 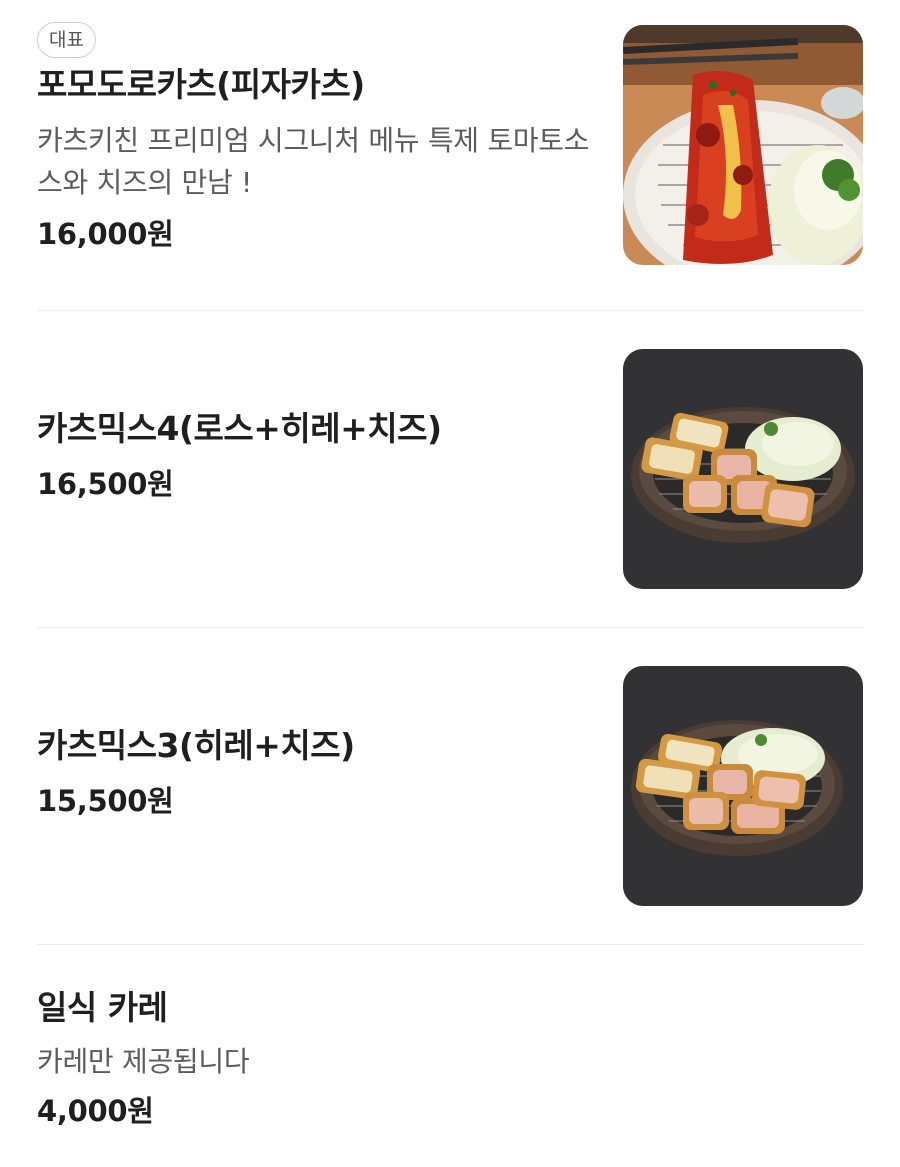 What do you see at coordinates (239, 428) in the screenshot?
I see `menu-item-name: 카츠믹스4(로스+히레+치즈)` at bounding box center [239, 428].